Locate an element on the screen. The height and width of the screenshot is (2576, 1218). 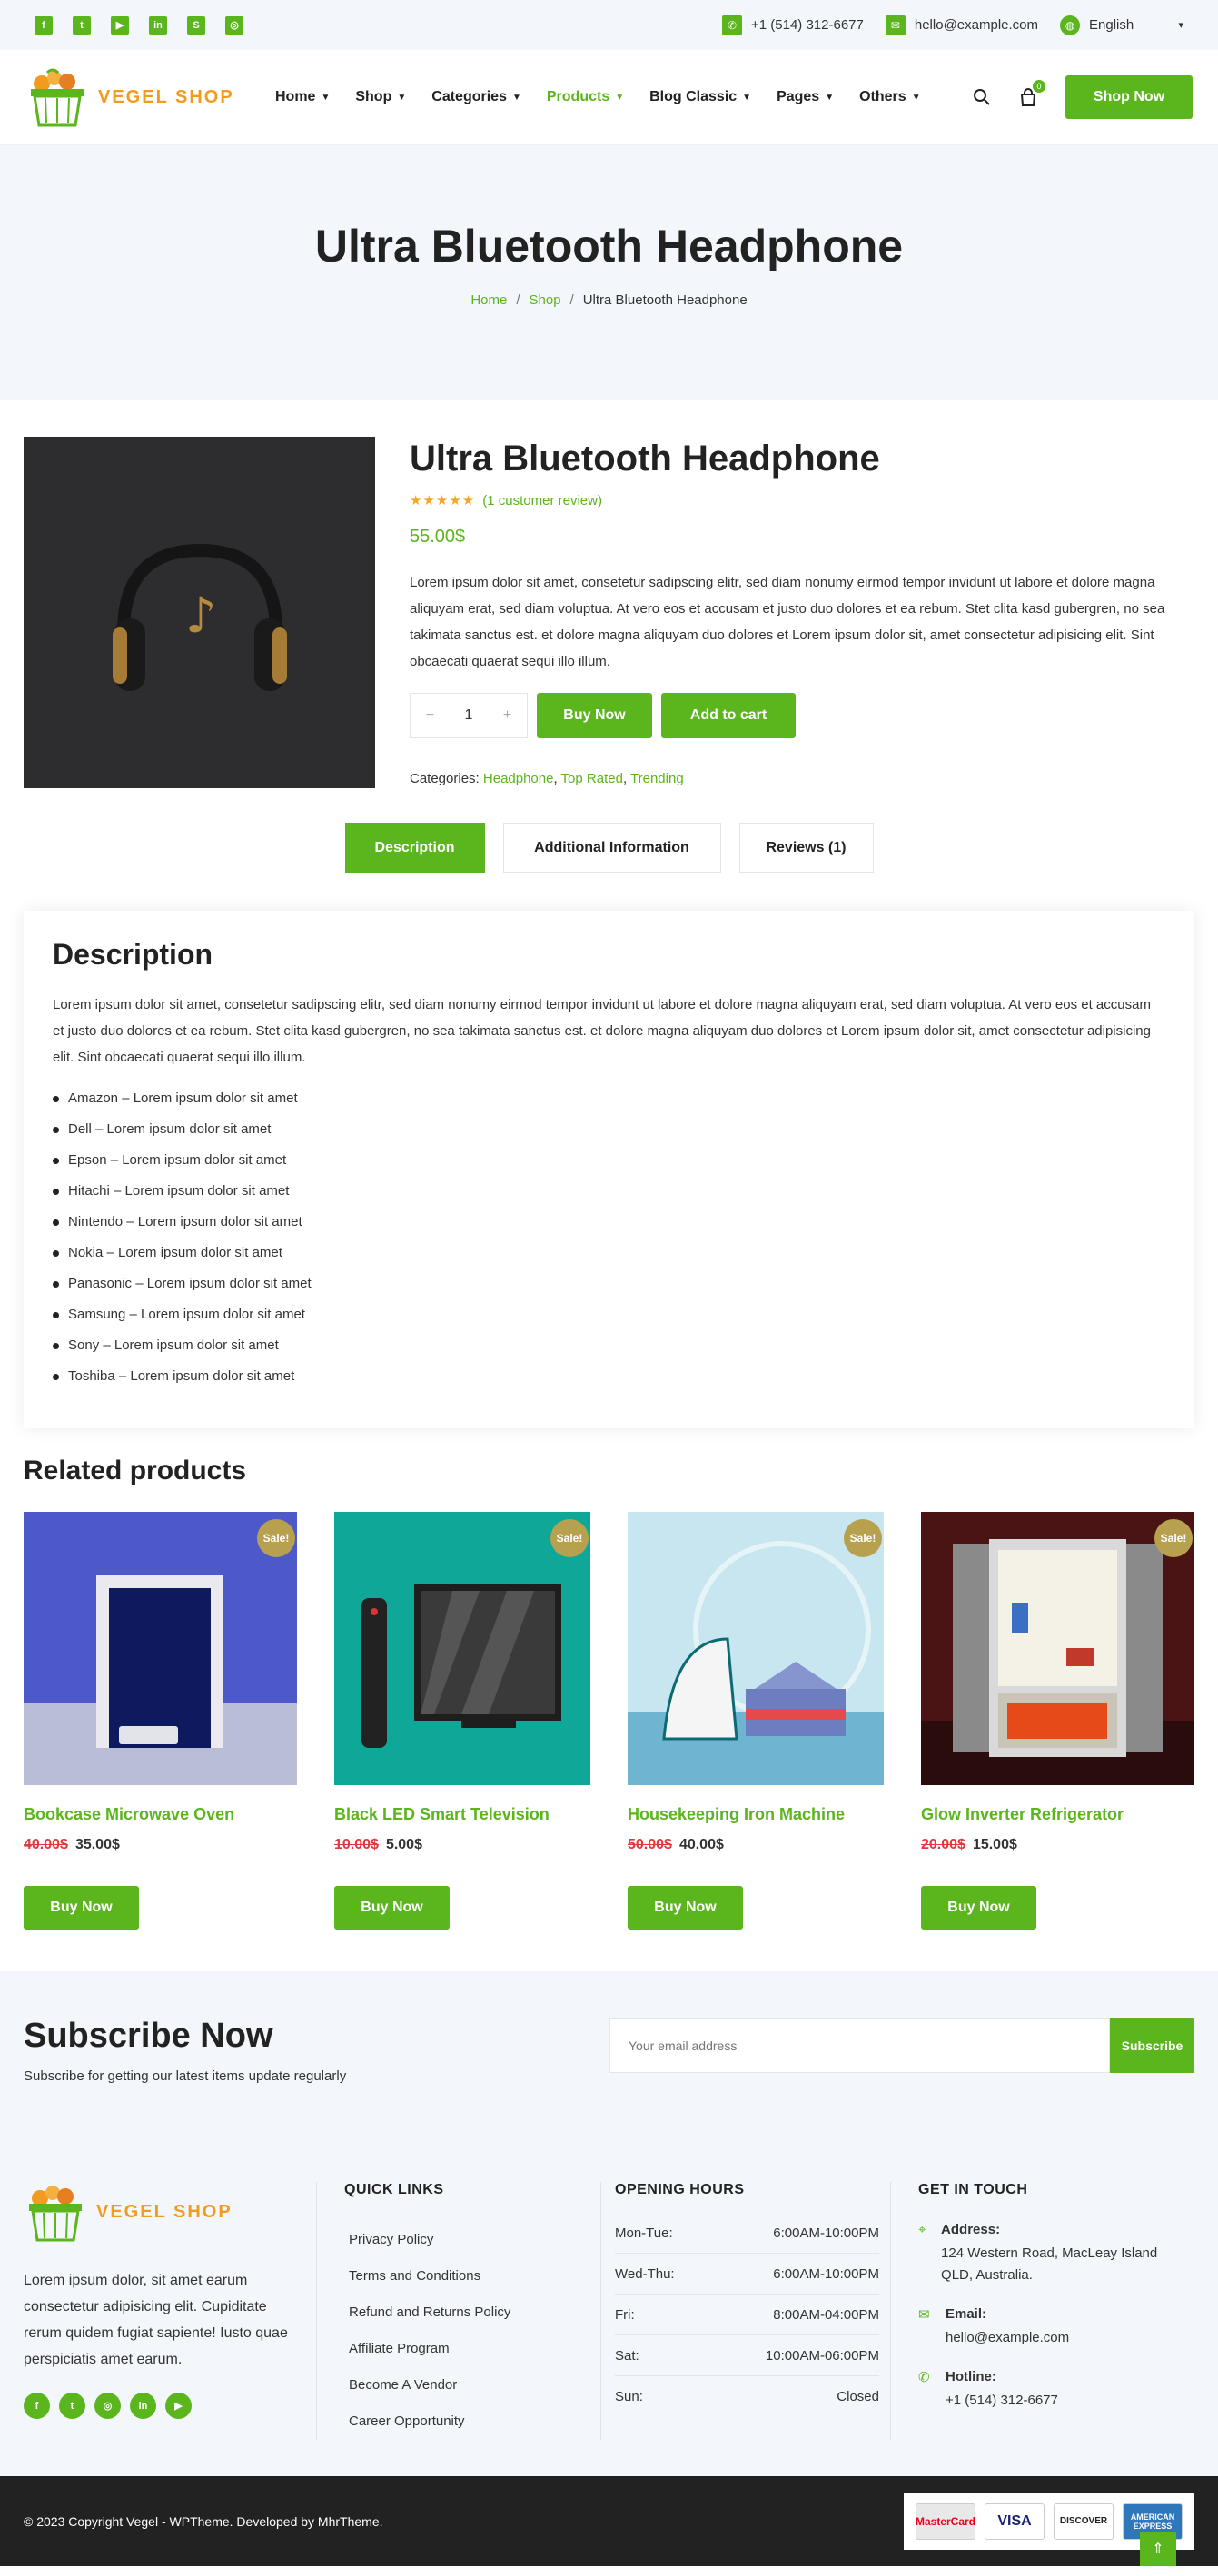
nav-item-blog-classic: Blog Classic ▼ is located at coordinates (700, 97).